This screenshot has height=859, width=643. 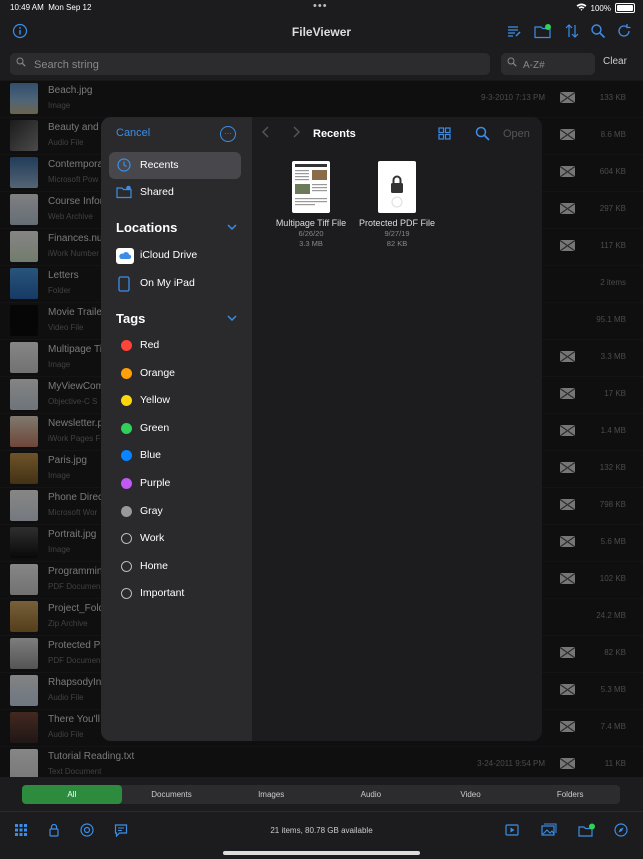 What do you see at coordinates (151, 455) in the screenshot?
I see `tag-label: Blue` at bounding box center [151, 455].